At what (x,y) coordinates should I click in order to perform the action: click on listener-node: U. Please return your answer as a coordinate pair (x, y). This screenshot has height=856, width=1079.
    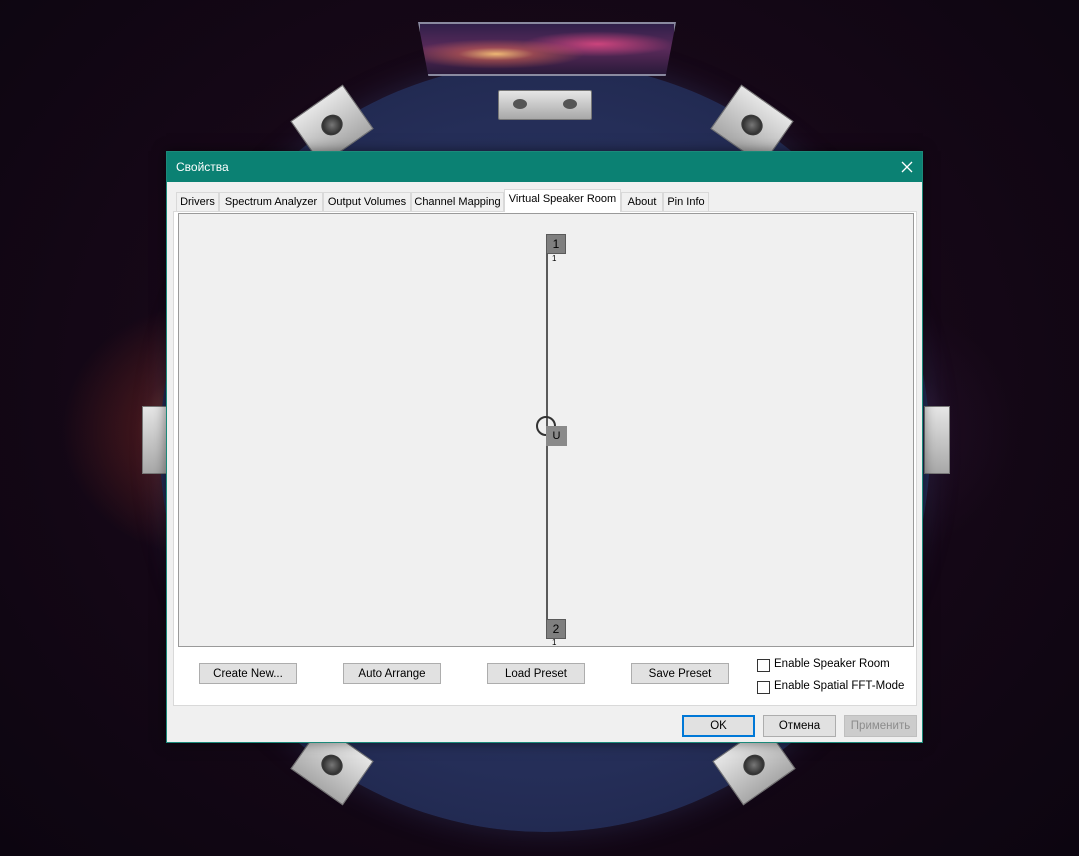
    Looking at the image, I should click on (556, 436).